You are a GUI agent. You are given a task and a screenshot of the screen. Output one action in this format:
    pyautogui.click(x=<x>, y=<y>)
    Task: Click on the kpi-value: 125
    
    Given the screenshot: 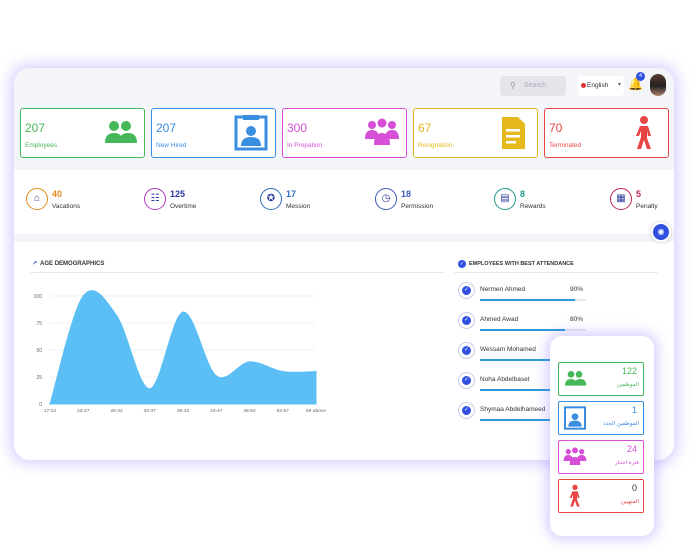 What is the action you would take?
    pyautogui.click(x=178, y=194)
    